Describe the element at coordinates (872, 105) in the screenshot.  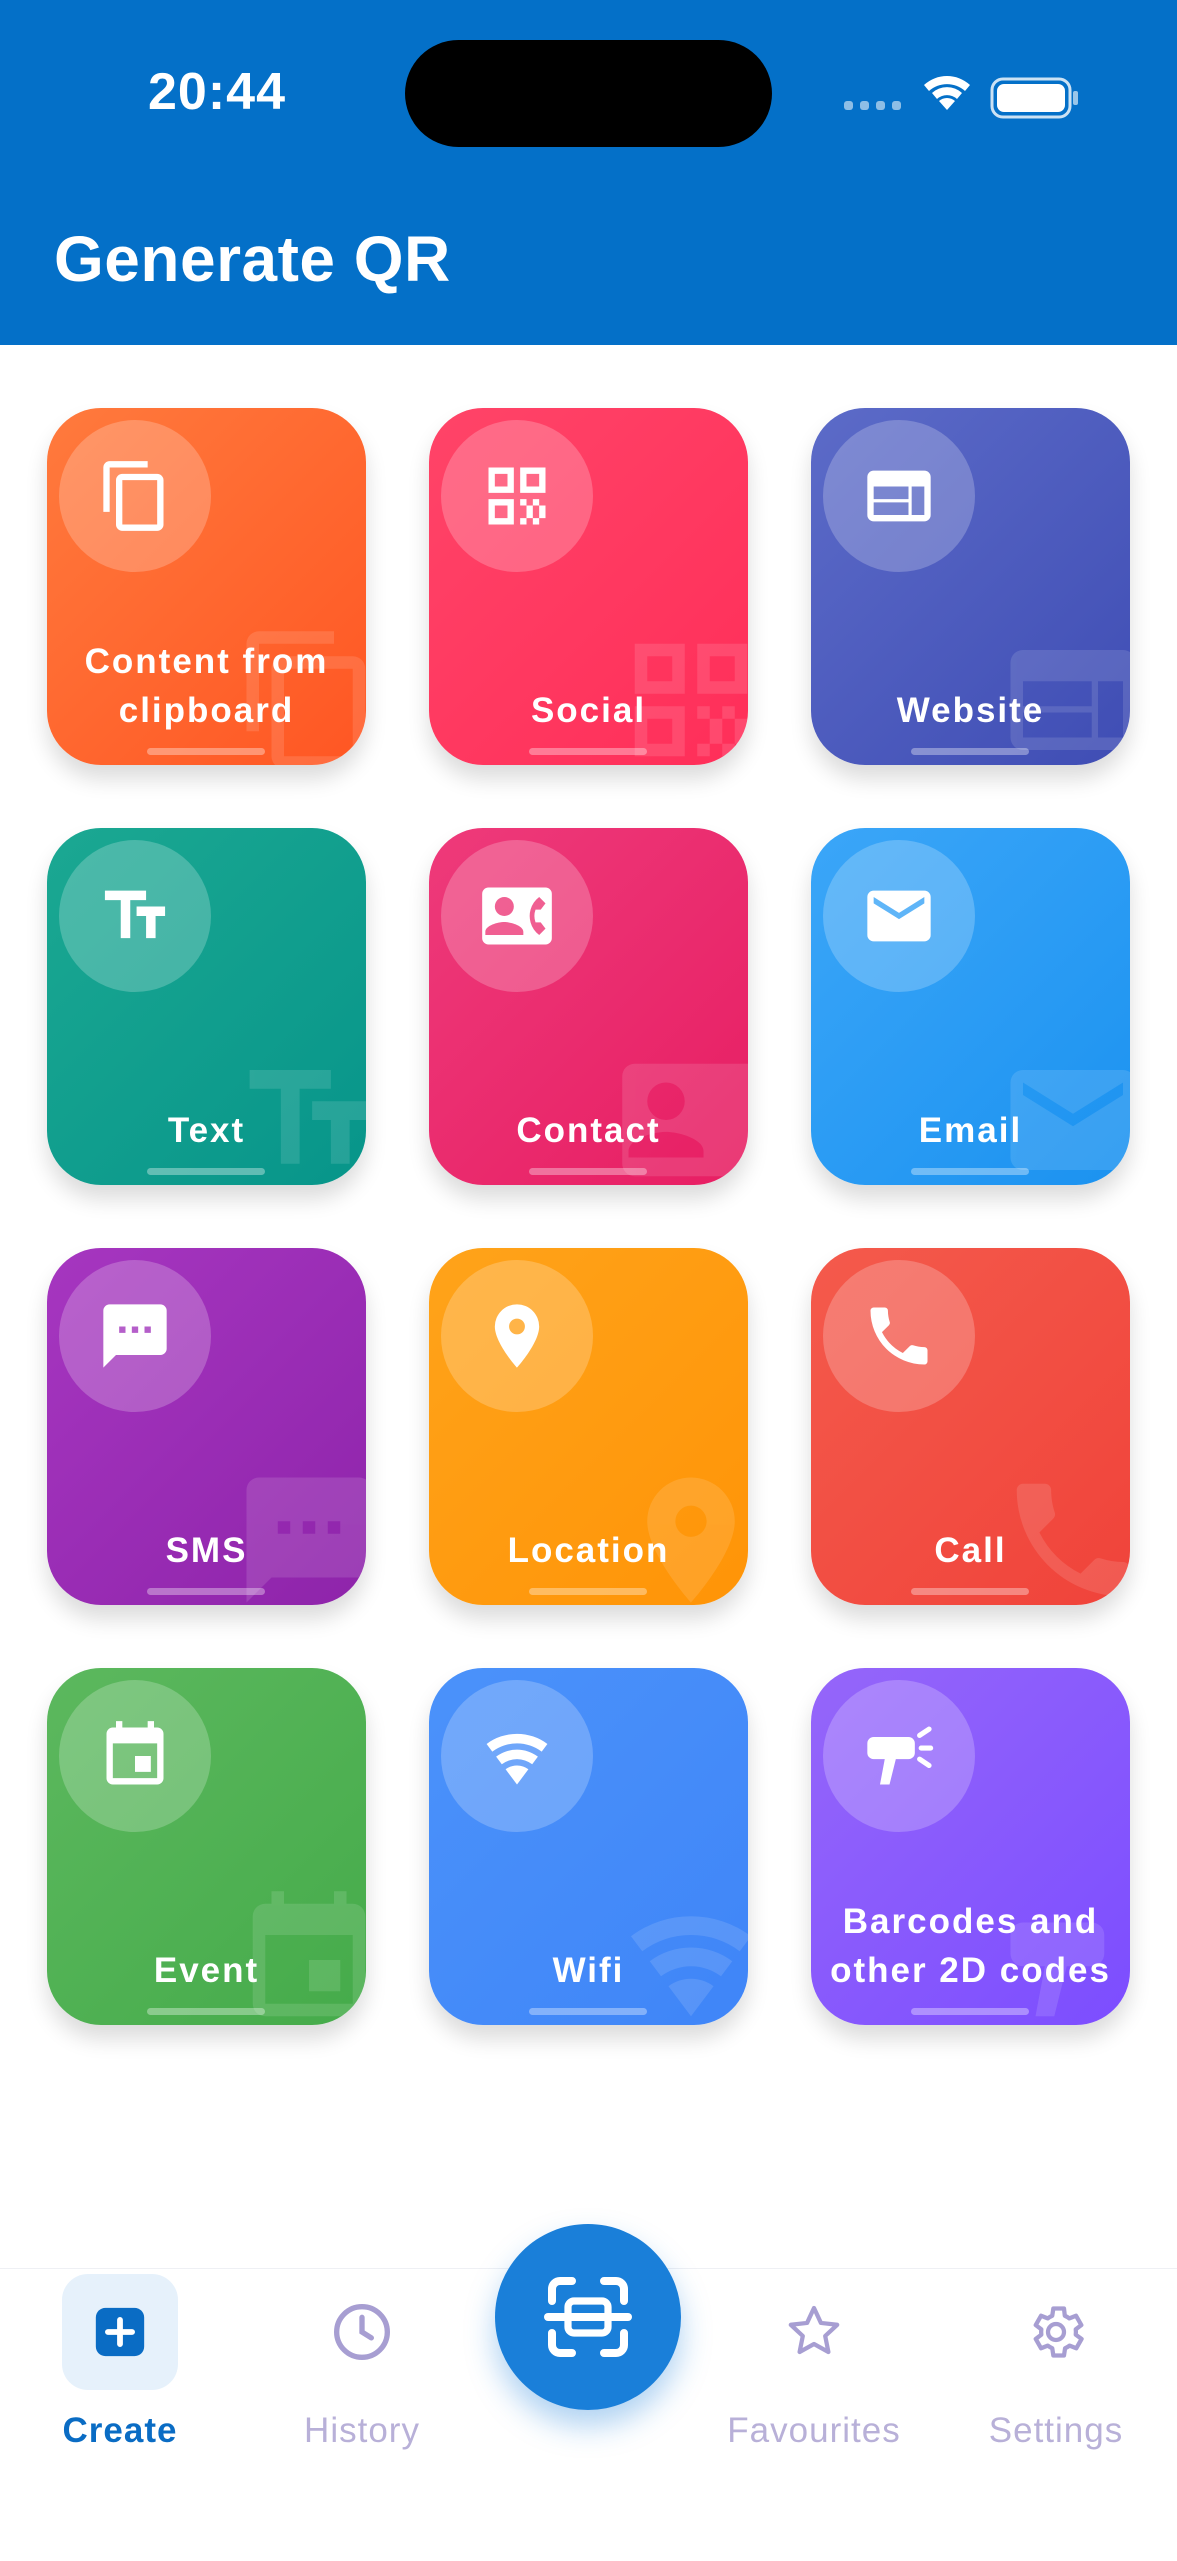
I see `signal-icon` at that location.